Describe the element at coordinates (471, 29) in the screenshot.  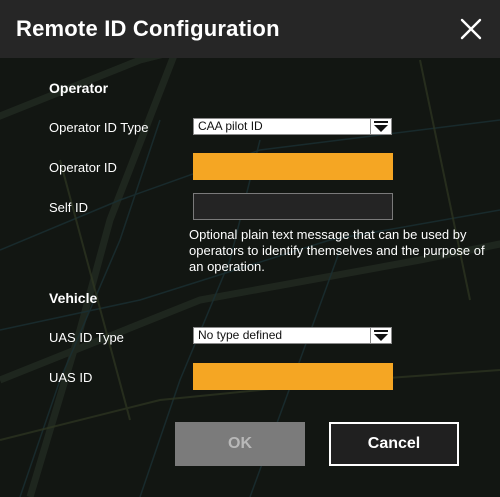
I see `close-icon` at that location.